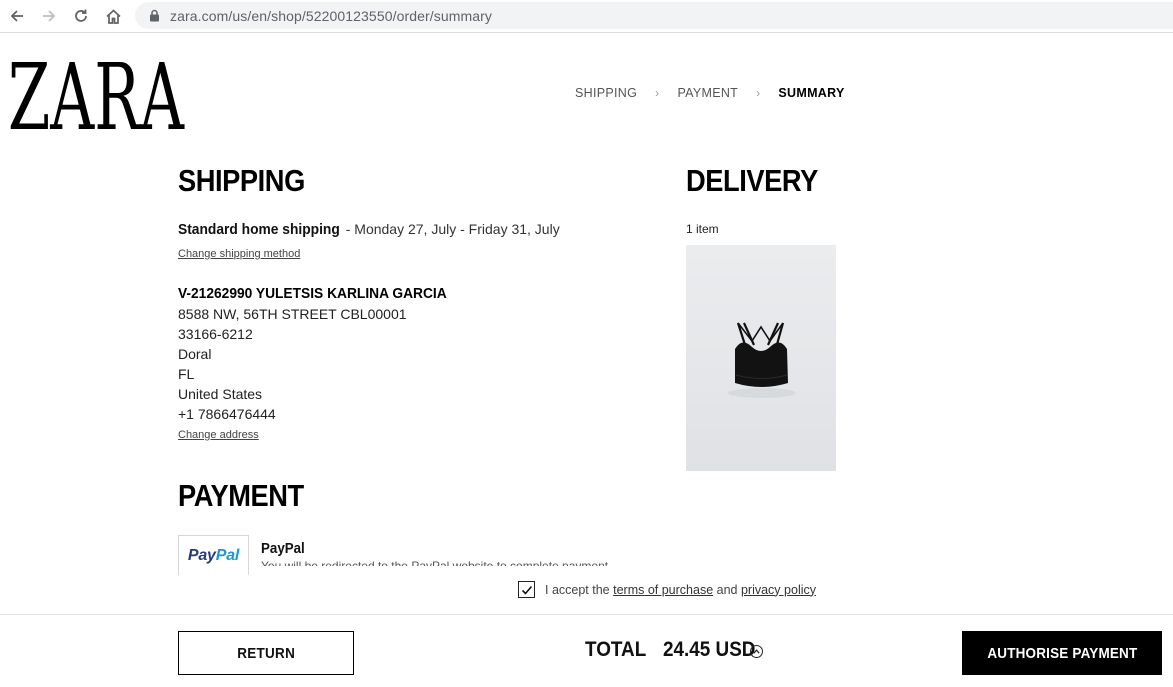  I want to click on paypal-logo: PayPal, so click(213, 555).